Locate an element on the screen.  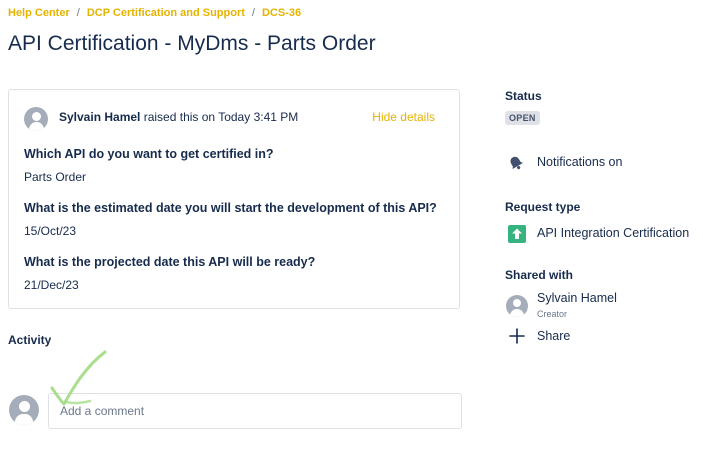
share-button: Share is located at coordinates (539, 336).